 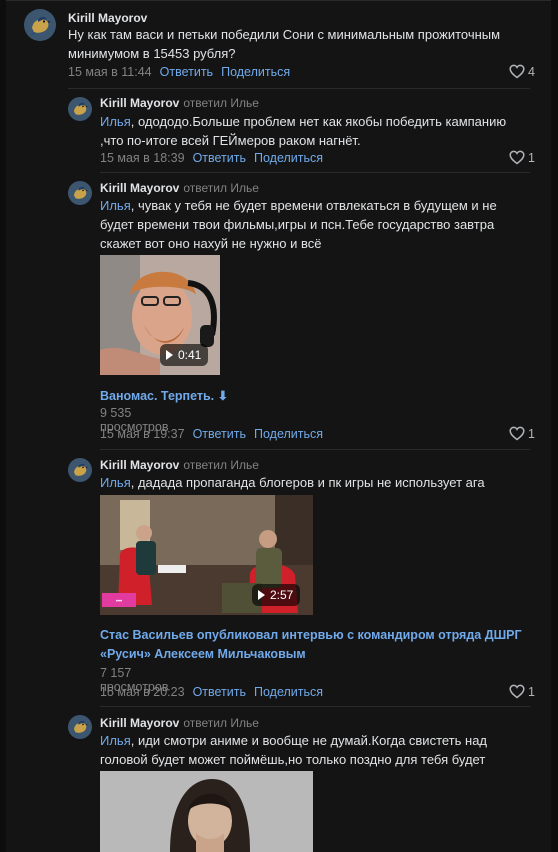 What do you see at coordinates (315, 396) in the screenshot?
I see `video-title: Ваномас. Терпеть. ⬇` at bounding box center [315, 396].